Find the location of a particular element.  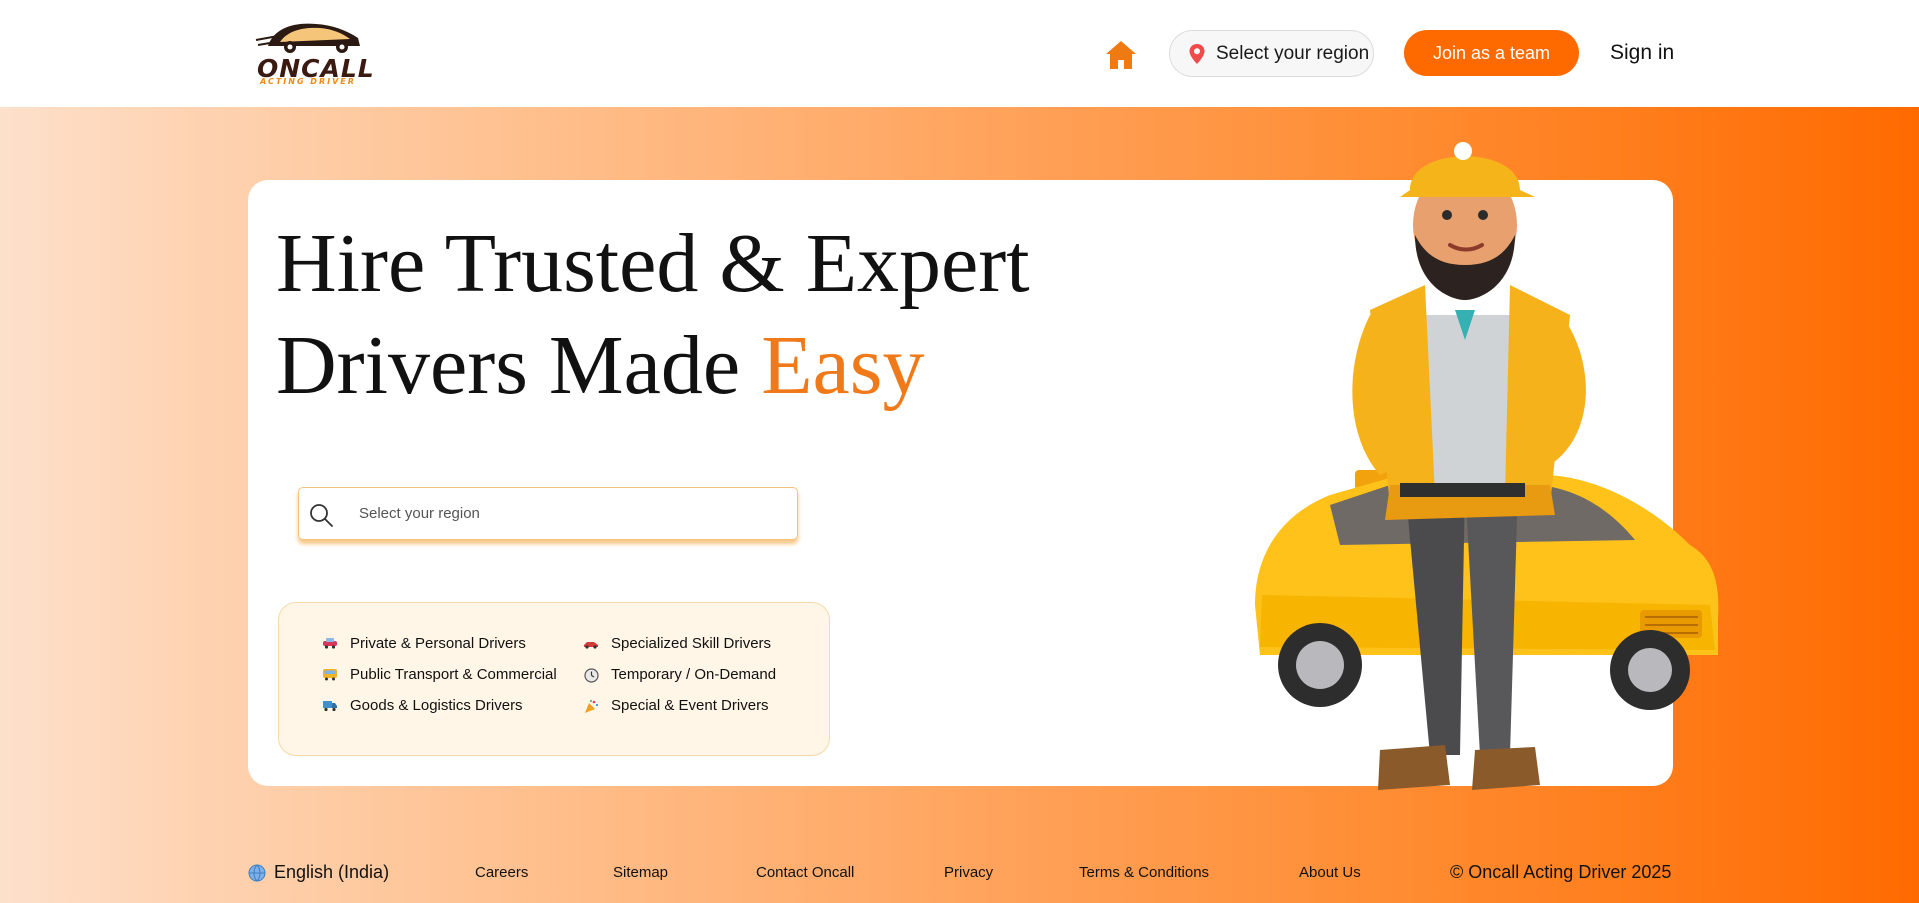

category-label: Goods & Logistics Drivers is located at coordinates (436, 705).